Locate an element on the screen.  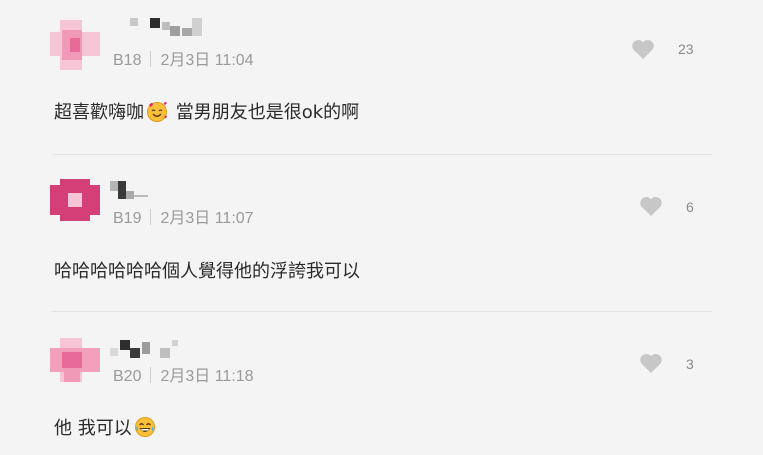
post-date: 2月3日 11:04 is located at coordinates (207, 60).